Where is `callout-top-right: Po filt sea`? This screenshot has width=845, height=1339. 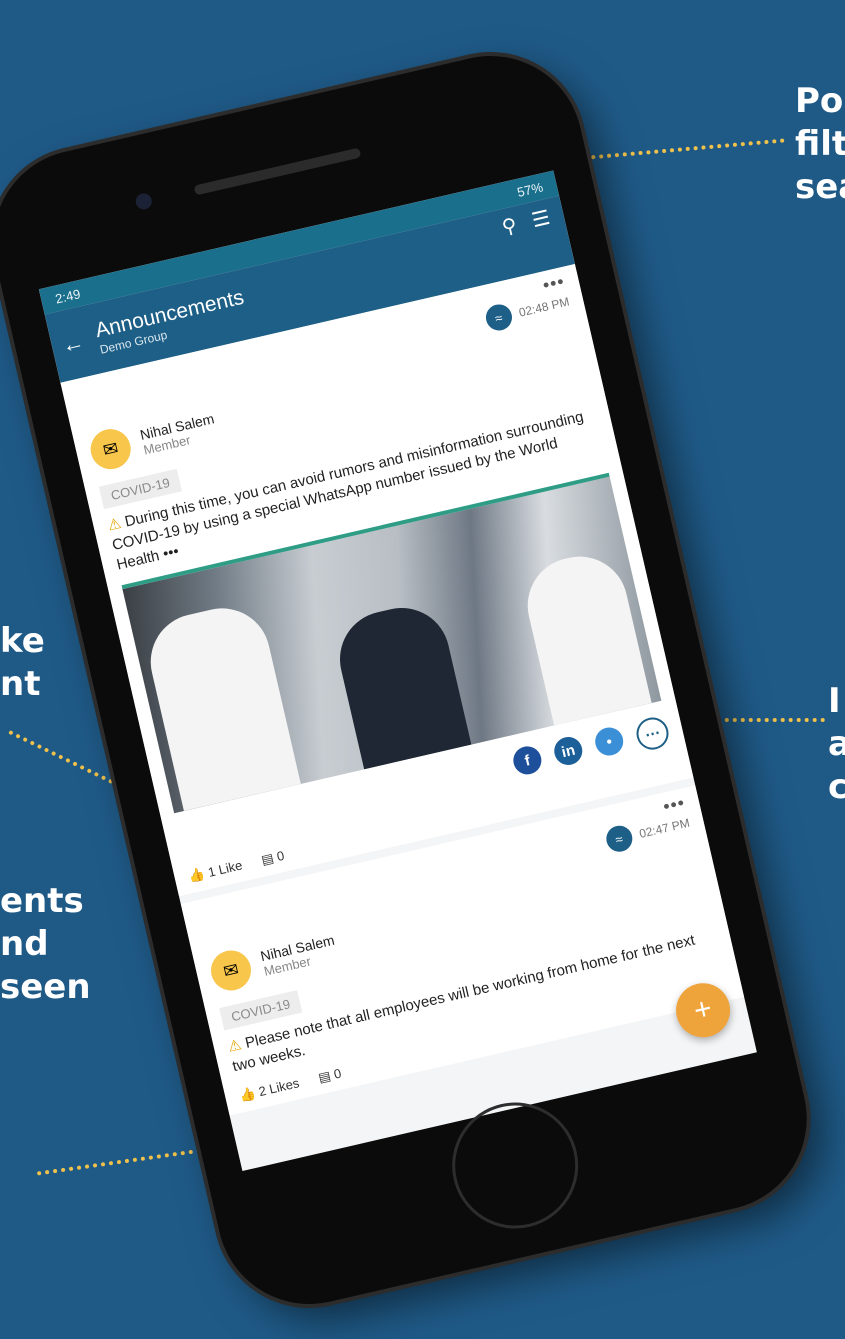 callout-top-right: Po filt sea is located at coordinates (820, 144).